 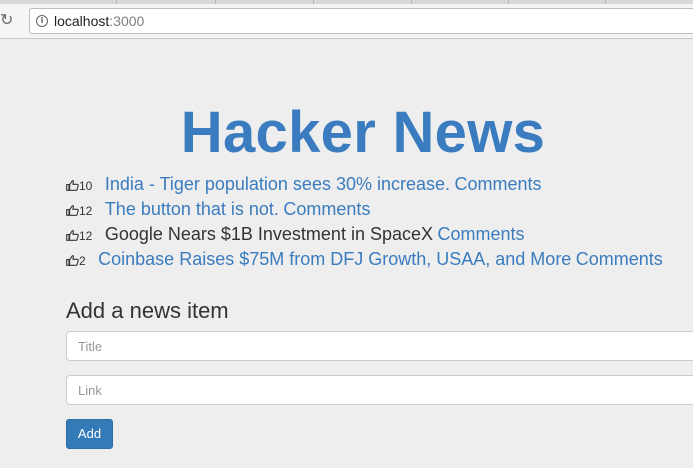 What do you see at coordinates (86, 186) in the screenshot?
I see `vote-count: 10` at bounding box center [86, 186].